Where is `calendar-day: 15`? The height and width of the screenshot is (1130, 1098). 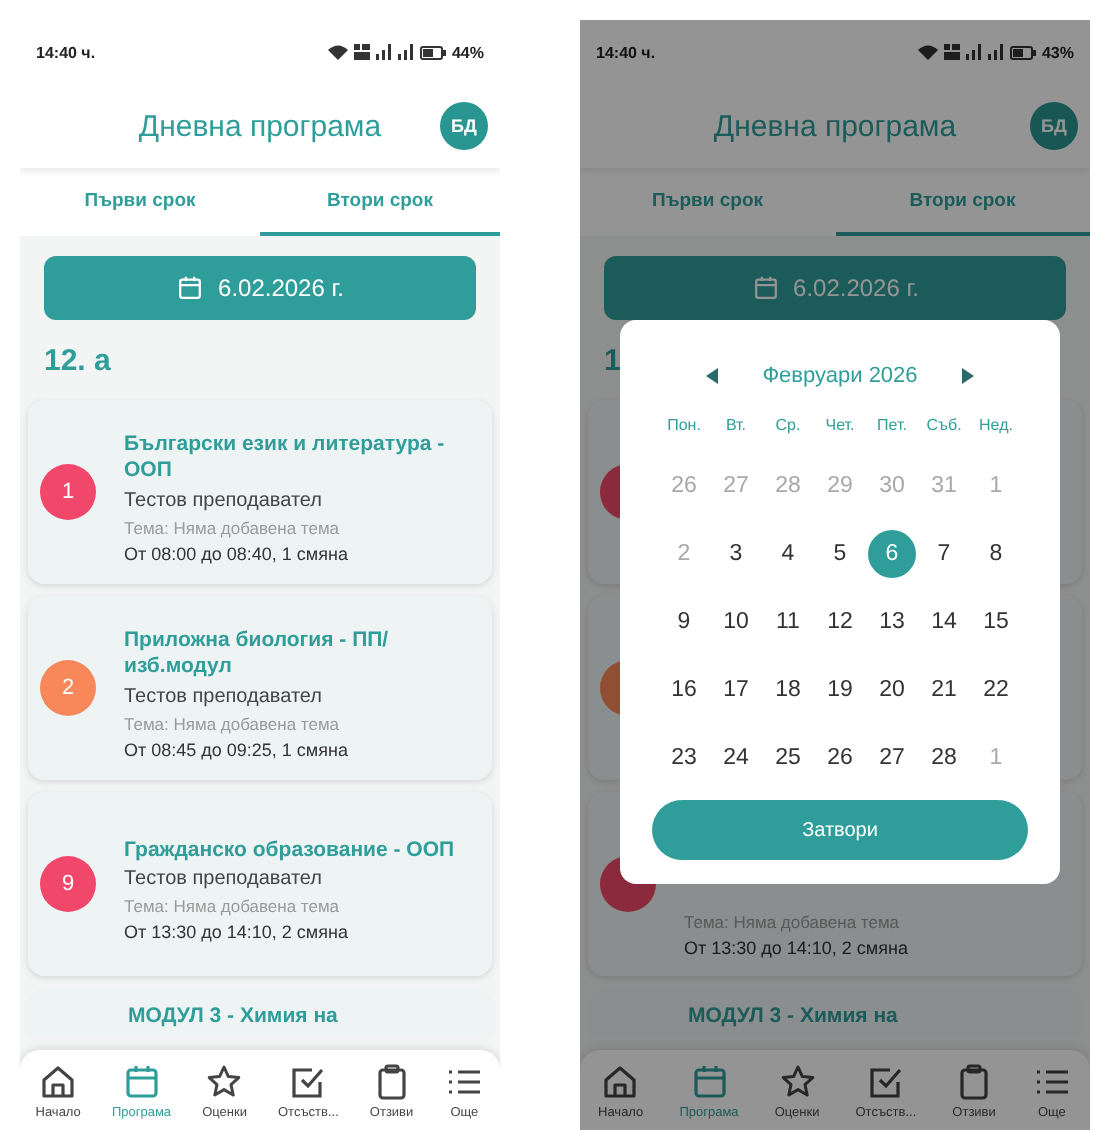
calendar-day: 15 is located at coordinates (996, 622).